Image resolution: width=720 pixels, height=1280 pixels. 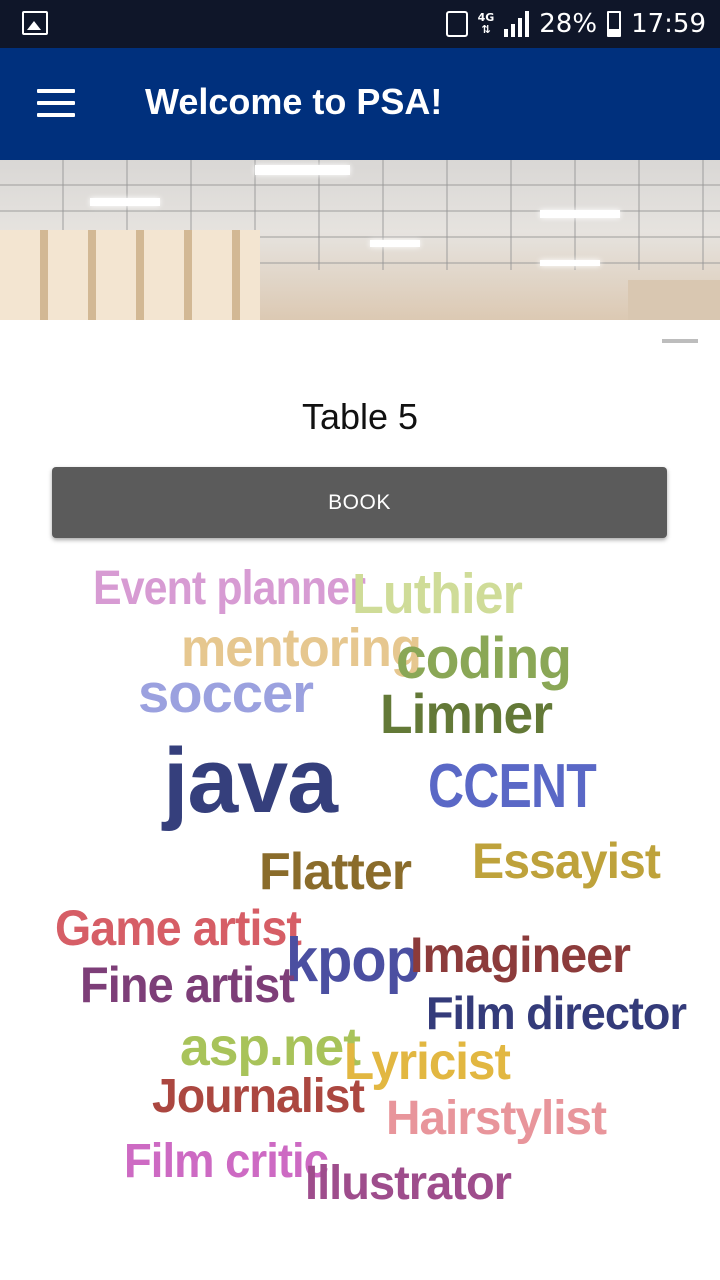 I want to click on status-icons: 4G ⇅ 28% 17:59, so click(x=575, y=24).